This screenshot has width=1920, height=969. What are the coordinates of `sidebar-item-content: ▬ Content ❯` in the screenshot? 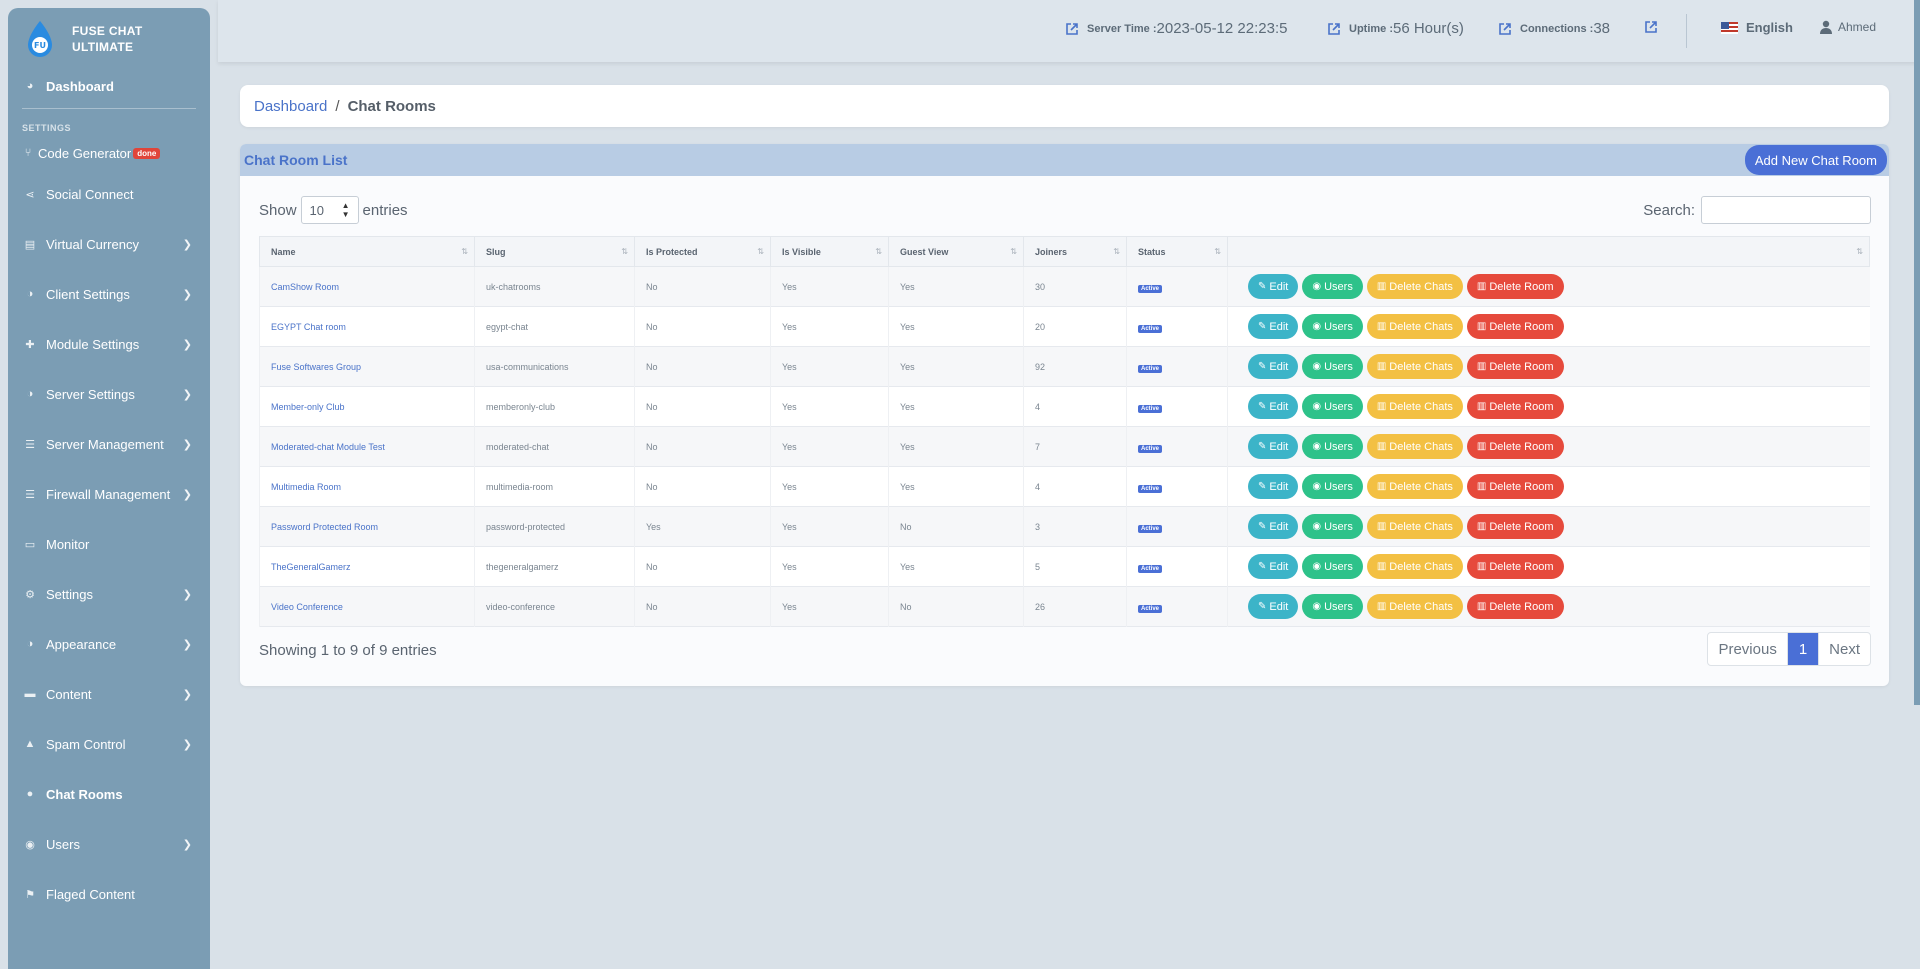 It's located at (109, 694).